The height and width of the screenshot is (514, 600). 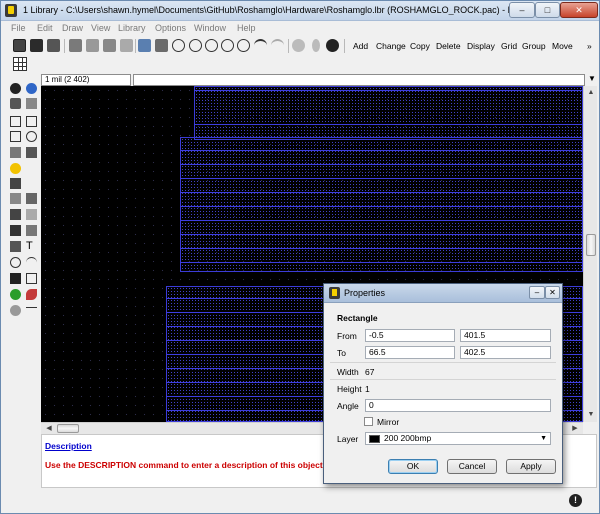 What do you see at coordinates (68, 428) in the screenshot?
I see `horizontal-scroll-thumb` at bounding box center [68, 428].